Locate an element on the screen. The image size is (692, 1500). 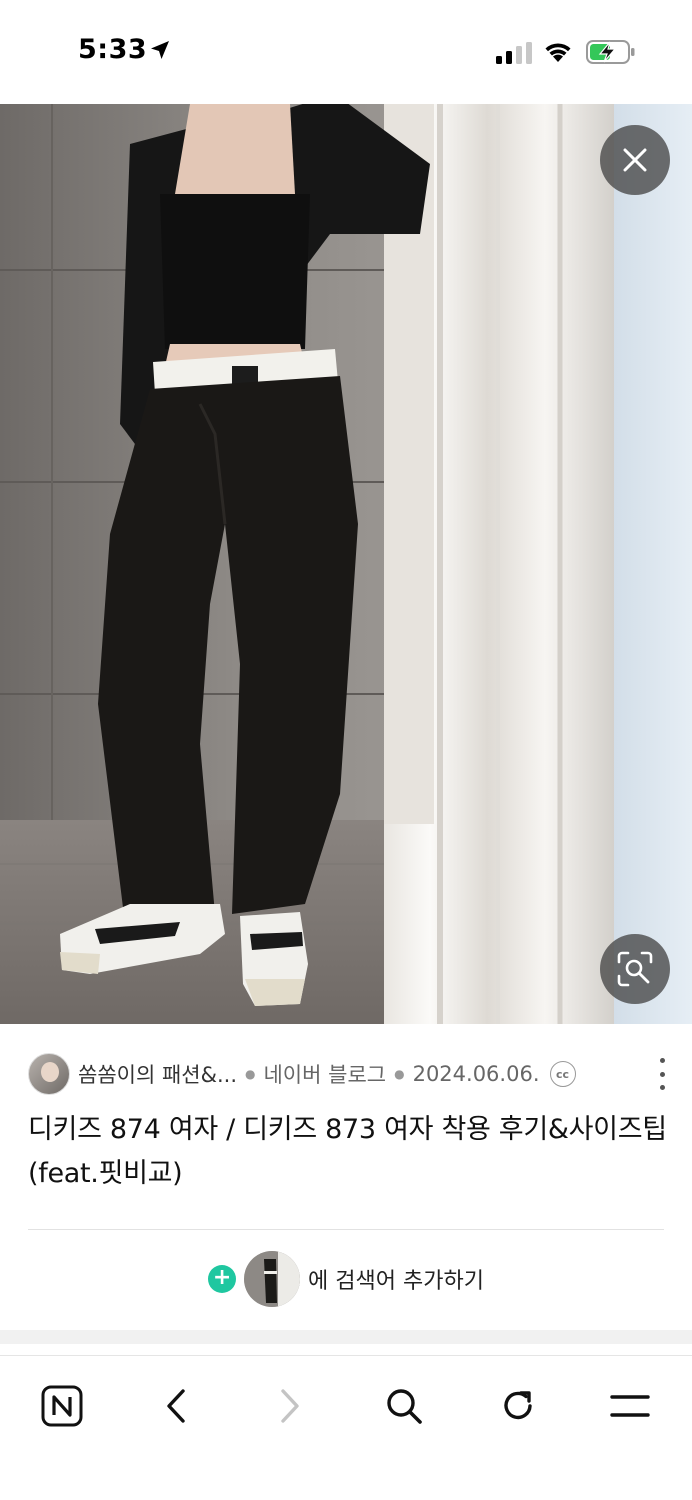
search-image-thumbnail is located at coordinates (272, 1279).